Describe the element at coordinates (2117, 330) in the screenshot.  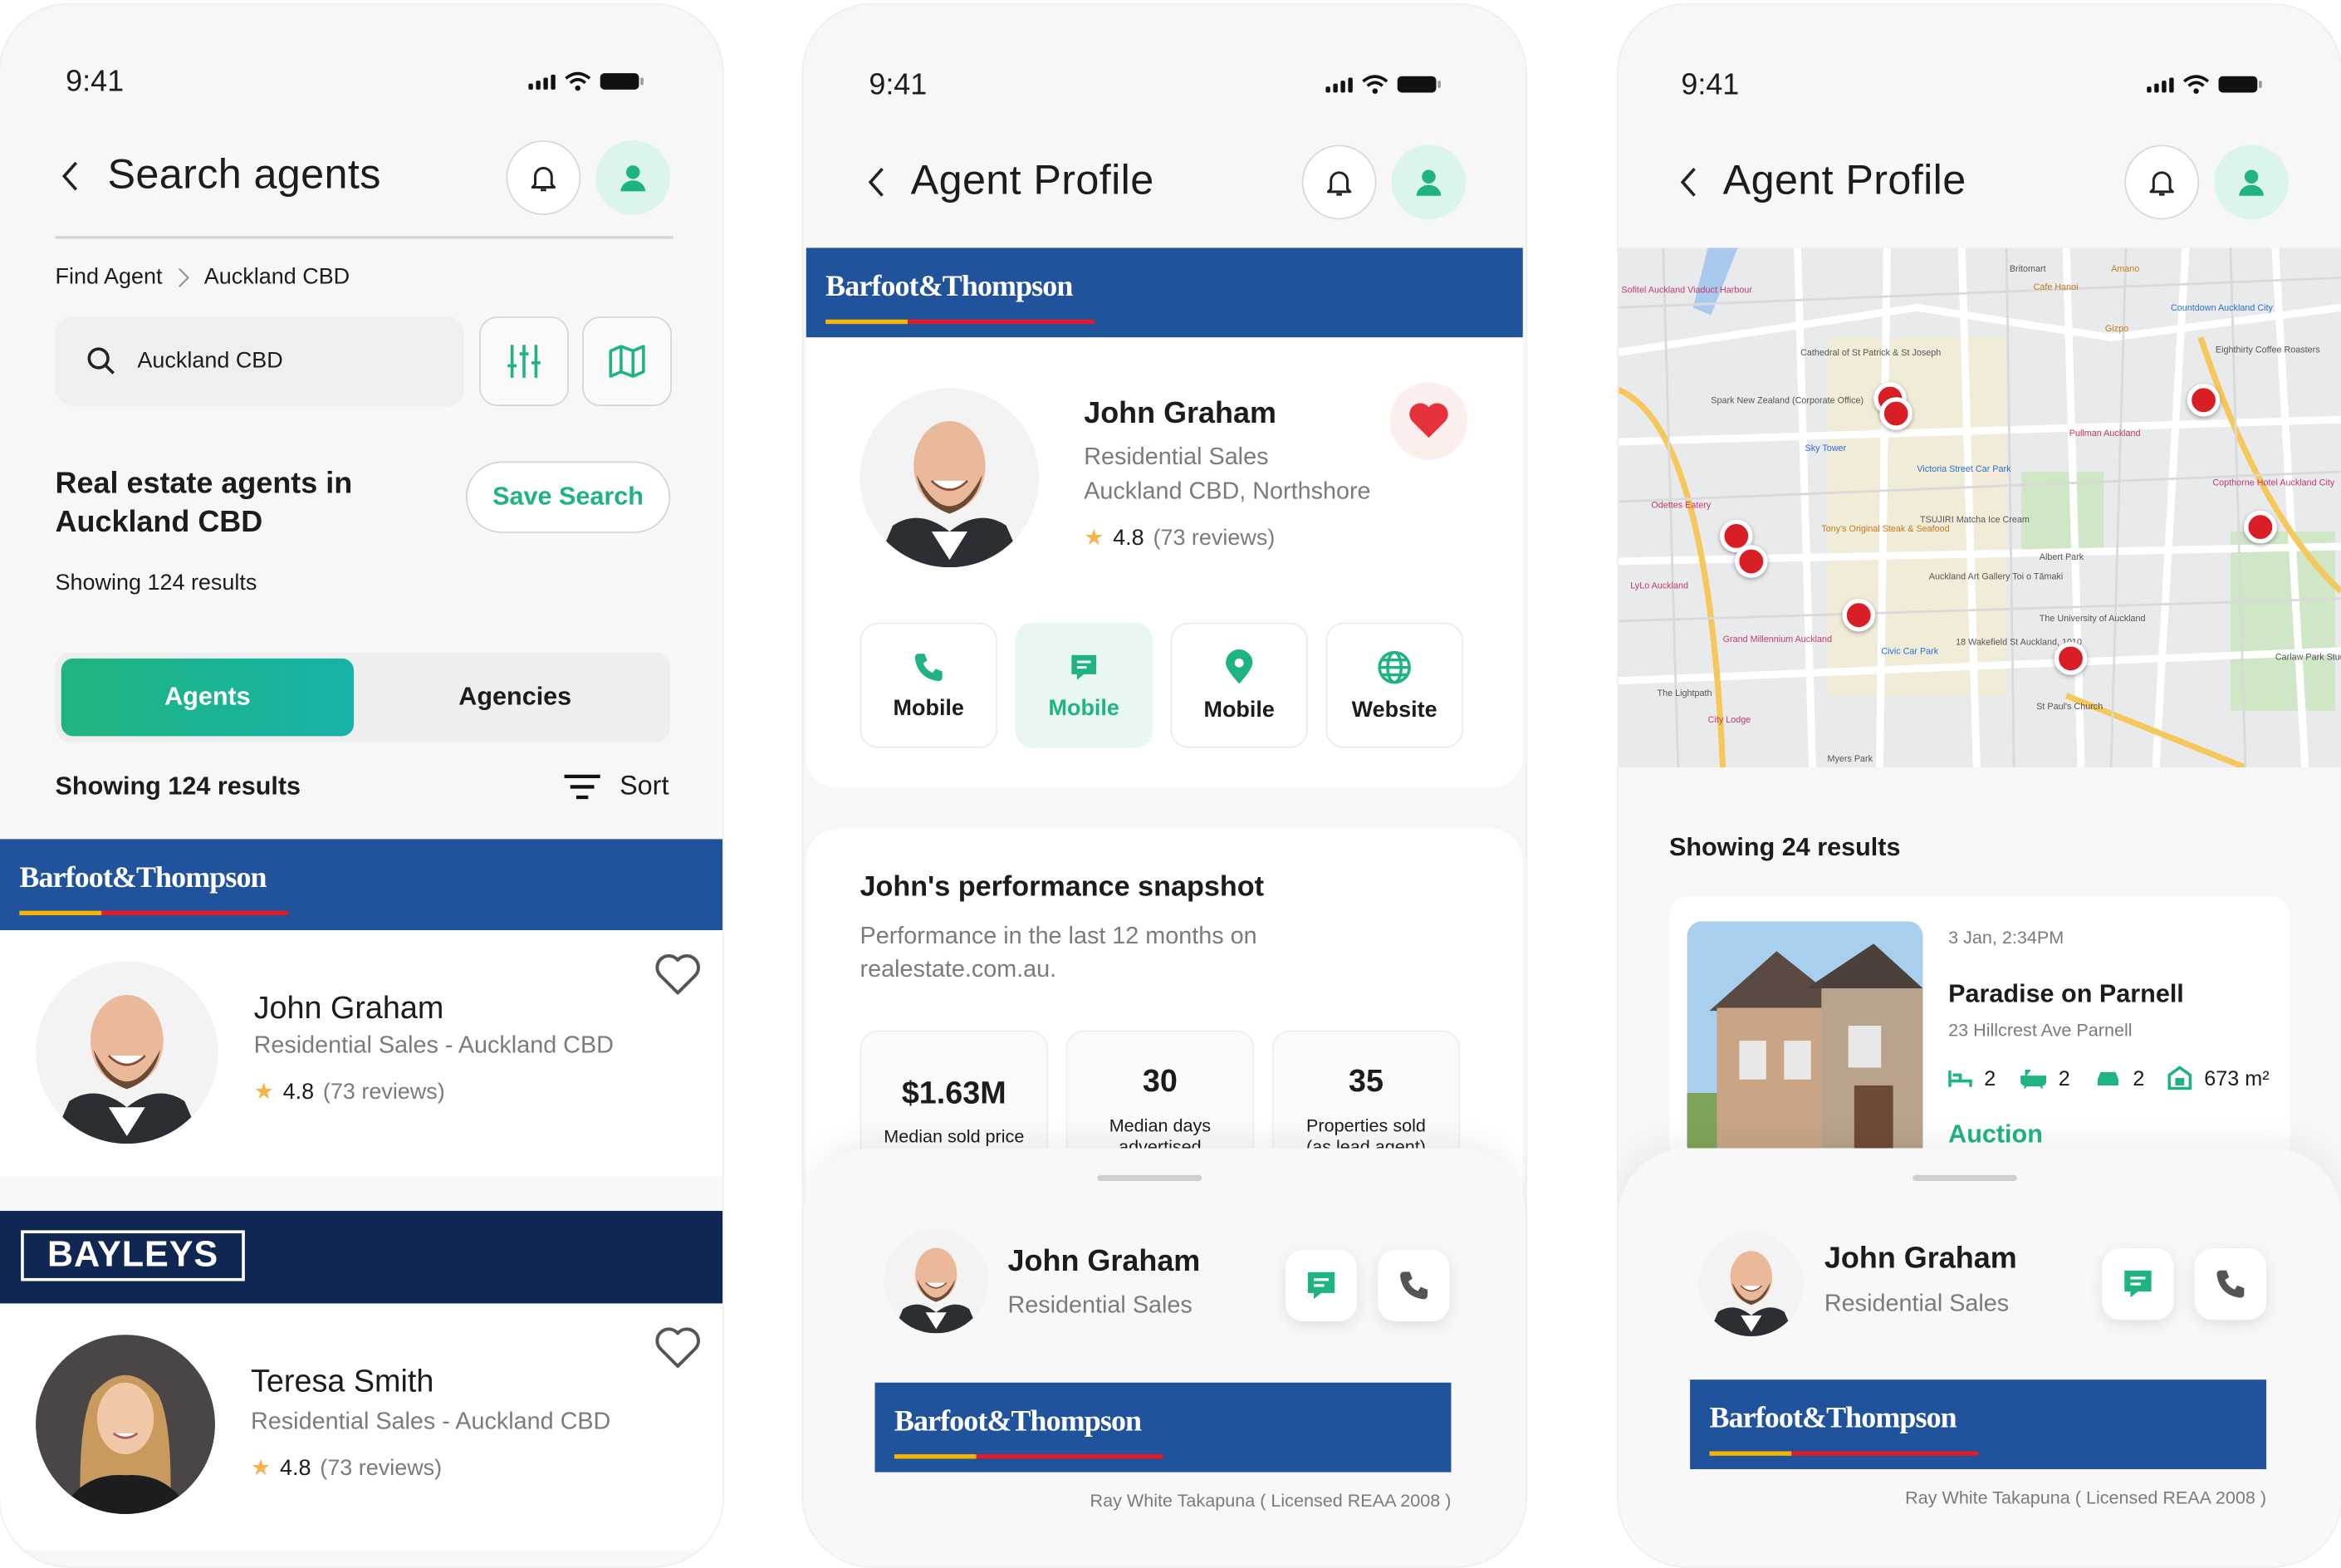
I see `map-label: Gizpo` at that location.